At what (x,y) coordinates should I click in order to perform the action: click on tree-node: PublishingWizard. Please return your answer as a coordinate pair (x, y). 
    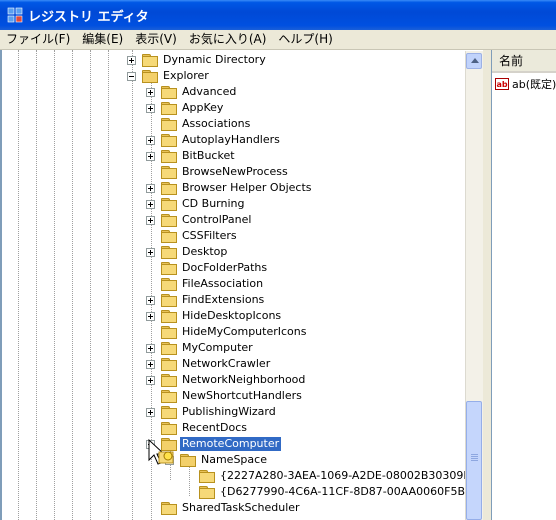
    Looking at the image, I should click on (234, 412).